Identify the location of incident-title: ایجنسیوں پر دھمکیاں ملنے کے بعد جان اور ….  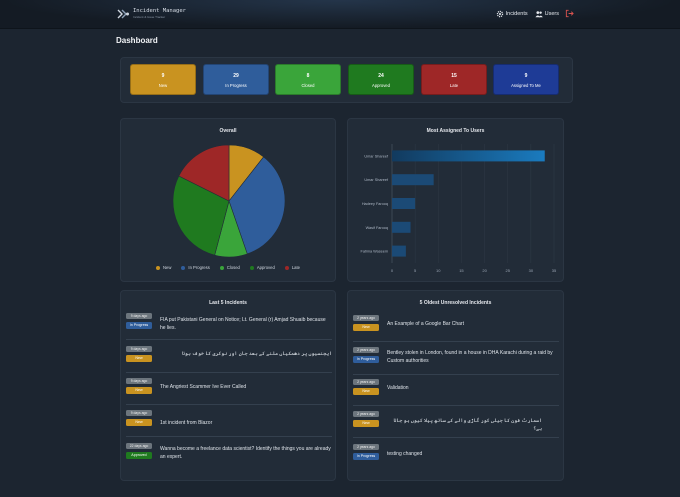
(246, 354).